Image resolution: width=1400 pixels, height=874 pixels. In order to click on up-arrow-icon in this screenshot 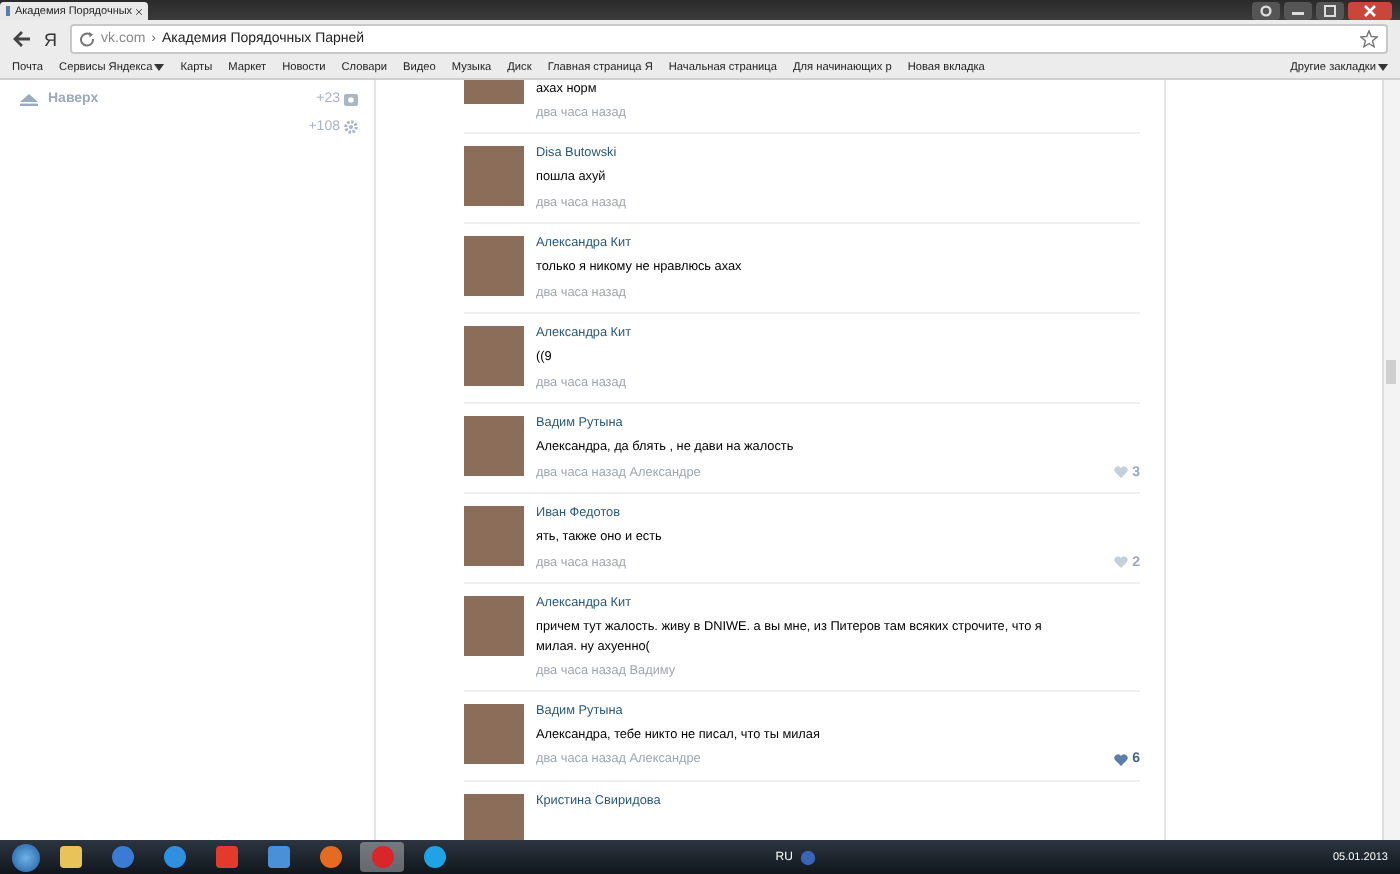, I will do `click(29, 99)`.